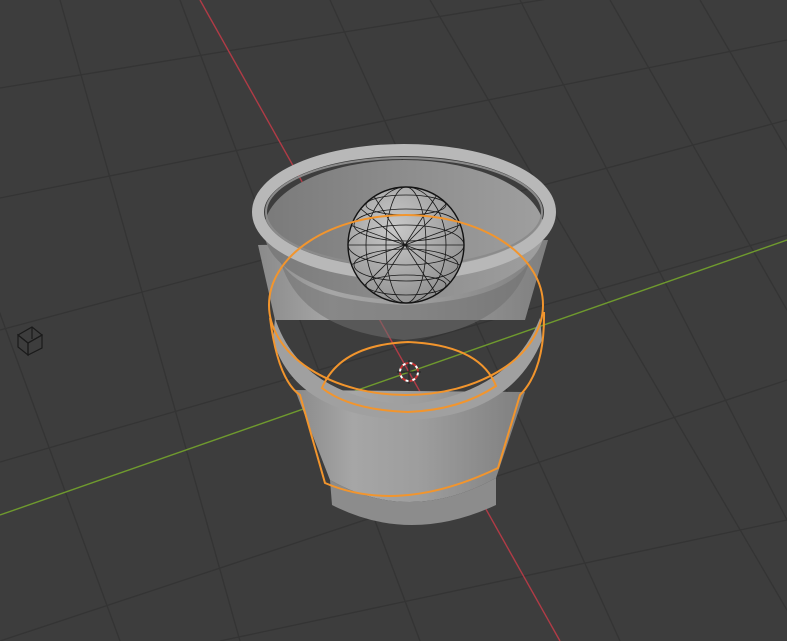 The image size is (787, 641). Describe the element at coordinates (406, 245) in the screenshot. I see `sphere-object` at that location.